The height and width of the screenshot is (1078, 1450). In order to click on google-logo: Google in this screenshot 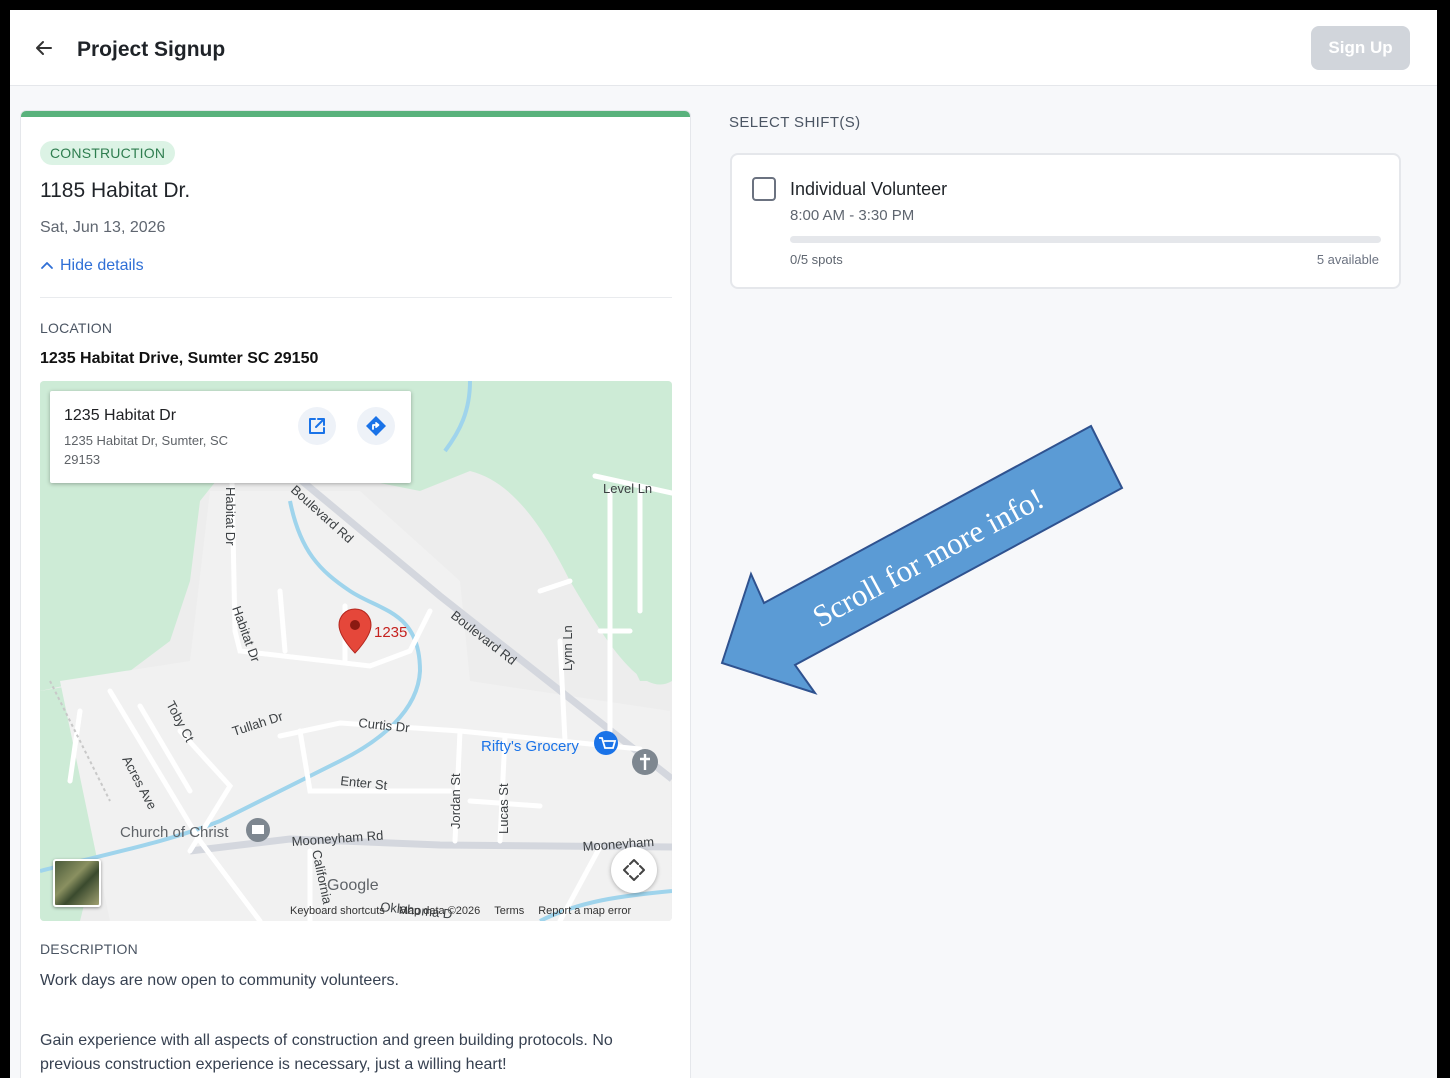, I will do `click(353, 885)`.